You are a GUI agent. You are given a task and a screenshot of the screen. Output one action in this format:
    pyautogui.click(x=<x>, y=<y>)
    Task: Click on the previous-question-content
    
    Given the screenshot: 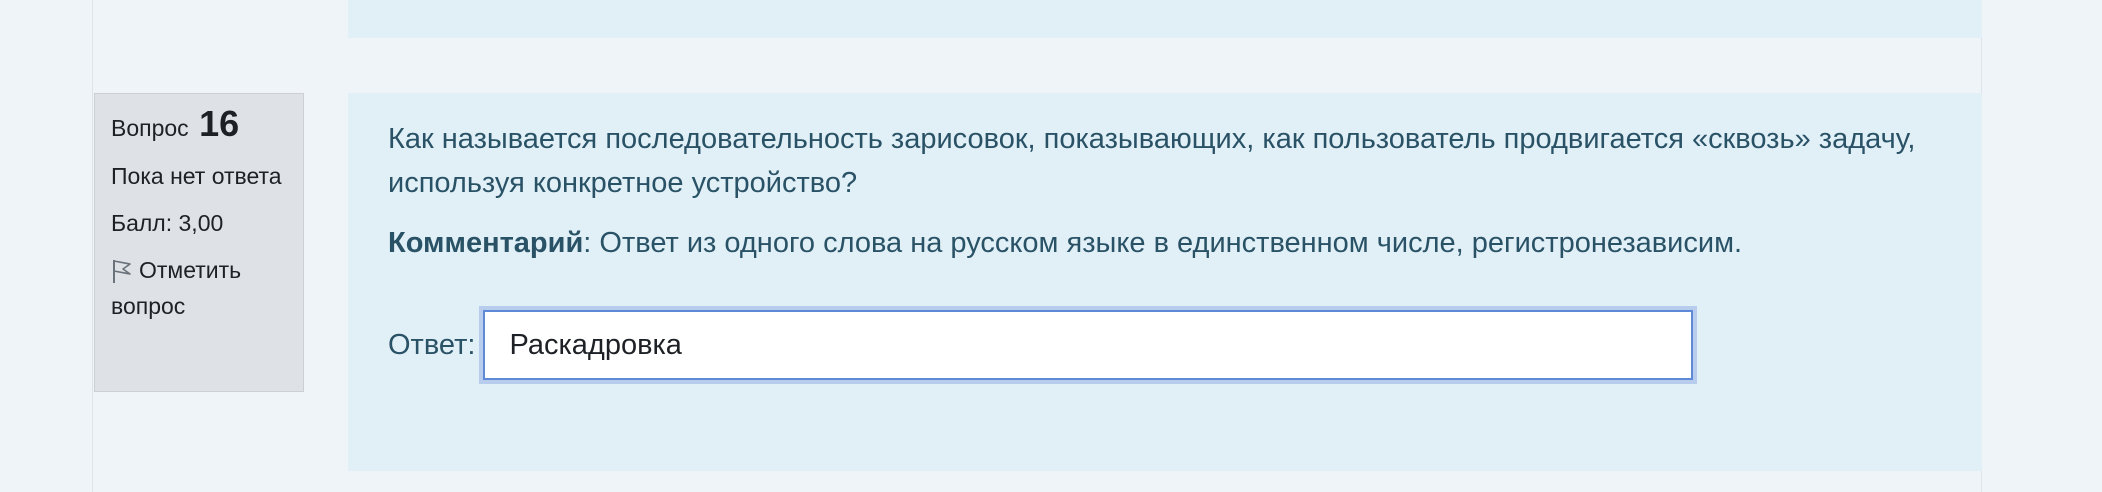 What is the action you would take?
    pyautogui.click(x=1165, y=19)
    